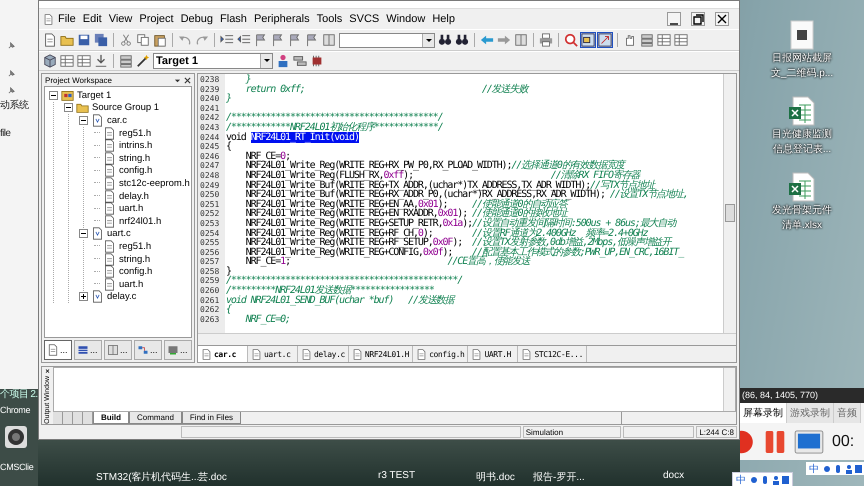  Describe the element at coordinates (300, 61) in the screenshot. I see `layers-icon` at that location.